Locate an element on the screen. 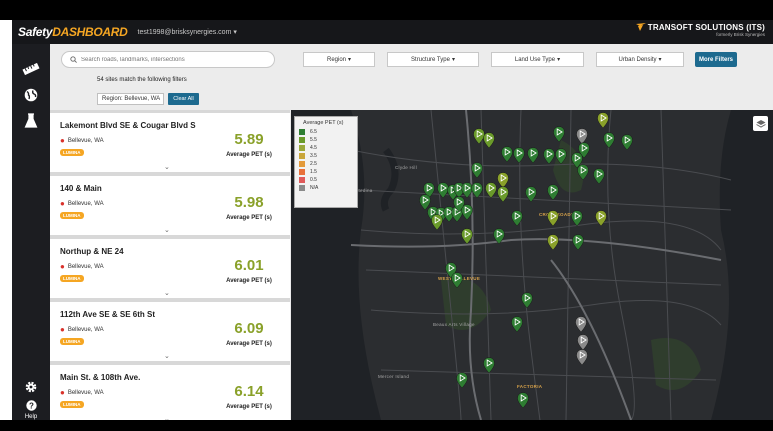 The width and height of the screenshot is (773, 431). brand-subtitle: formerly Brisk Synergies is located at coordinates (740, 34).